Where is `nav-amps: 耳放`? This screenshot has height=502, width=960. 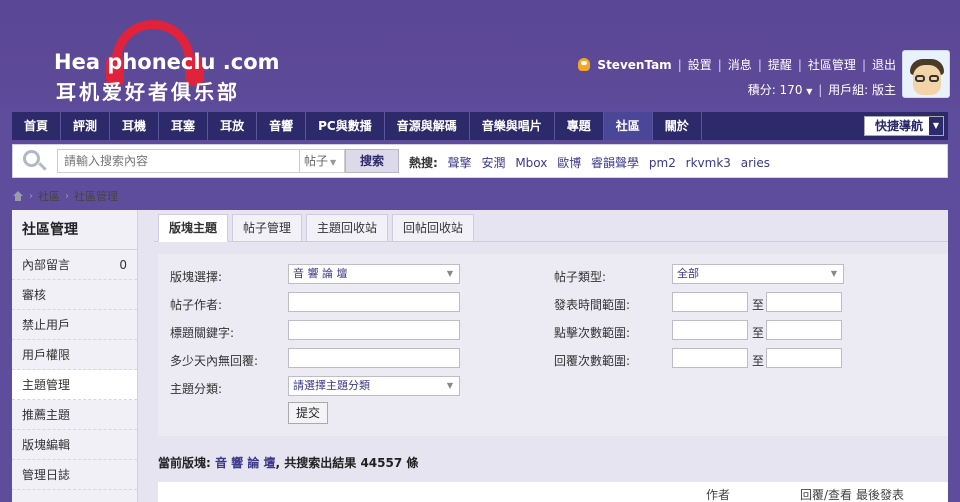
nav-amps: 耳放 is located at coordinates (233, 126).